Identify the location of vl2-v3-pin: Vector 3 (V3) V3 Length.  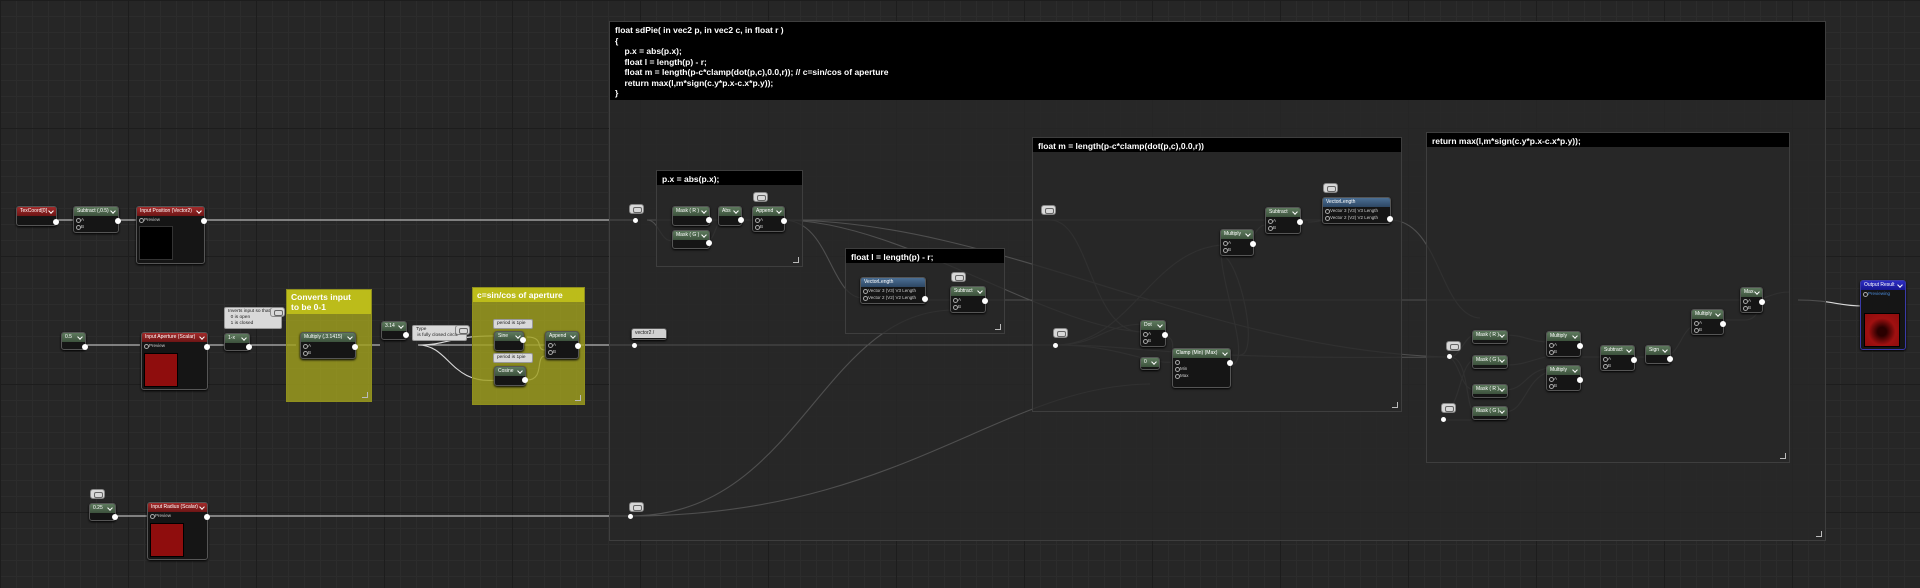
(1356, 210).